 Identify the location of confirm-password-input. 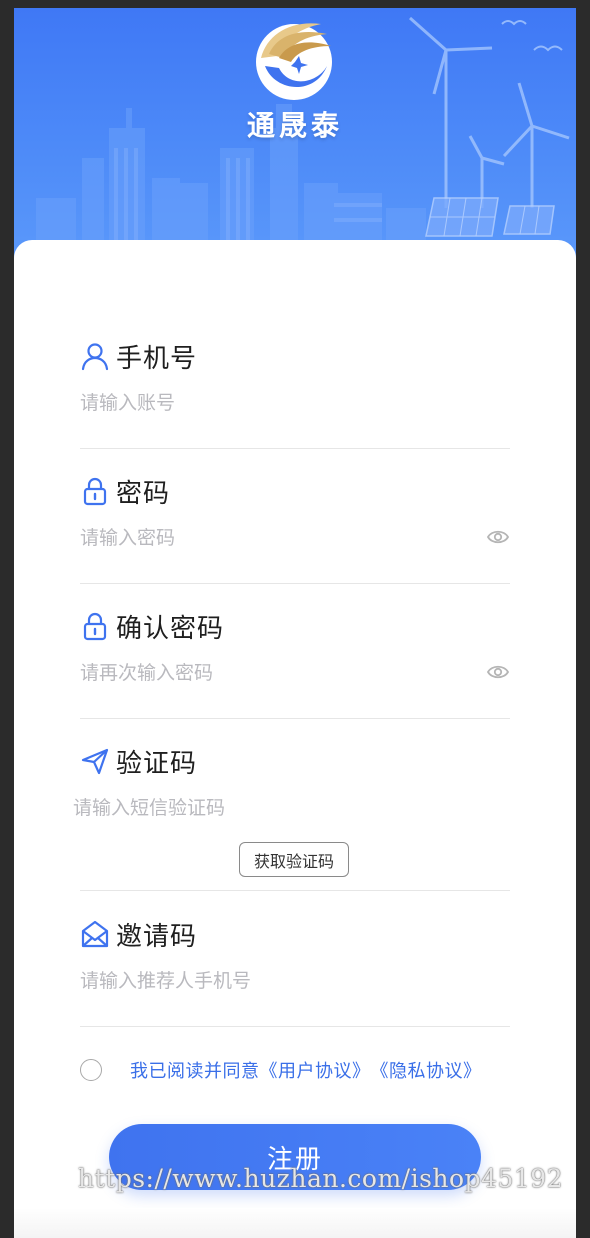
(280, 673).